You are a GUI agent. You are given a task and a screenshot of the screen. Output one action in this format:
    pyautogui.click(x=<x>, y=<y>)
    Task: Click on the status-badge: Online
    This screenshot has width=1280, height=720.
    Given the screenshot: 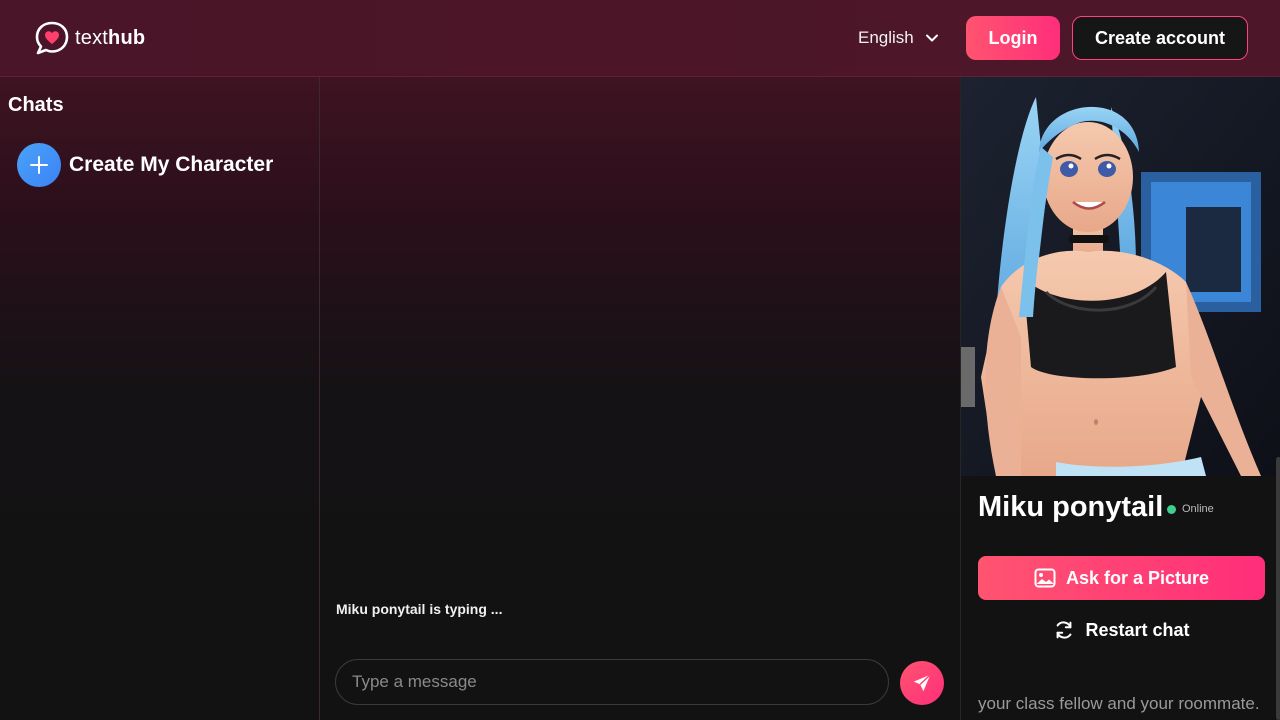 What is the action you would take?
    pyautogui.click(x=1190, y=509)
    